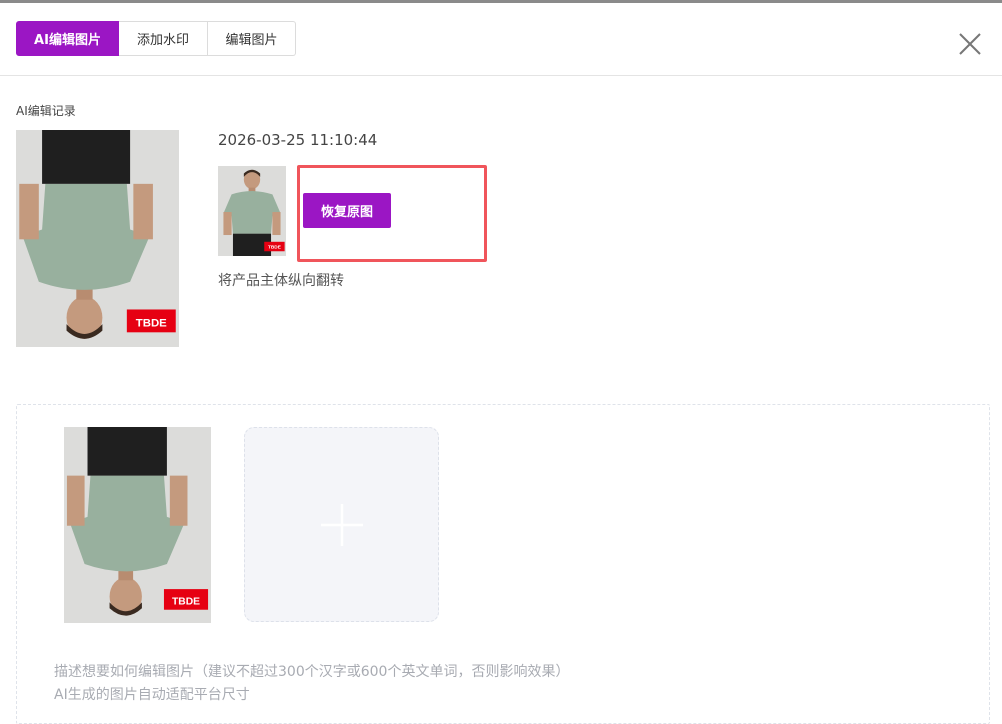 Image resolution: width=1002 pixels, height=724 pixels. What do you see at coordinates (151, 324) in the screenshot?
I see `brand-logo-text: TBDE` at bounding box center [151, 324].